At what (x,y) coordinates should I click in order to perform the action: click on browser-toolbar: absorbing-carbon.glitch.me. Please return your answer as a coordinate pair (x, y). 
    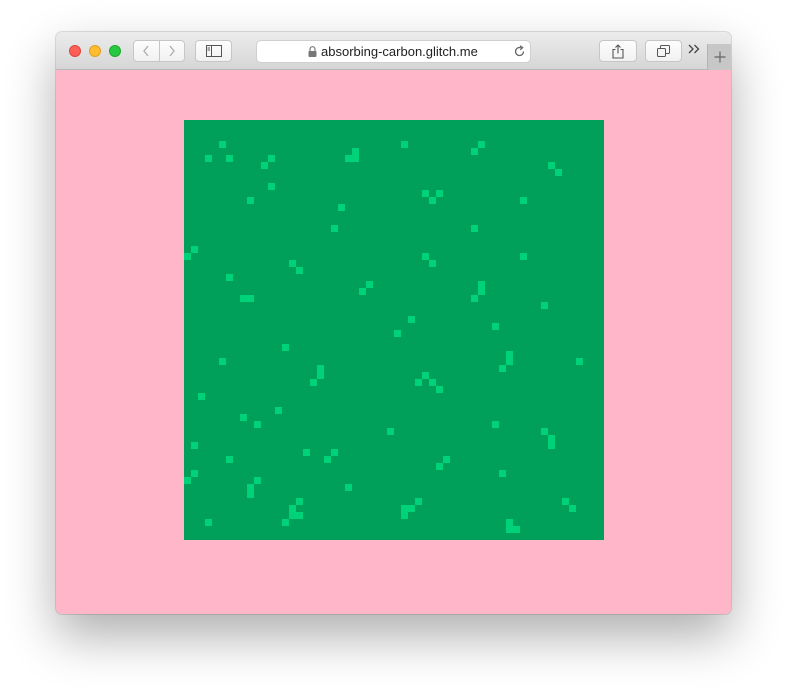
    Looking at the image, I should click on (393, 51).